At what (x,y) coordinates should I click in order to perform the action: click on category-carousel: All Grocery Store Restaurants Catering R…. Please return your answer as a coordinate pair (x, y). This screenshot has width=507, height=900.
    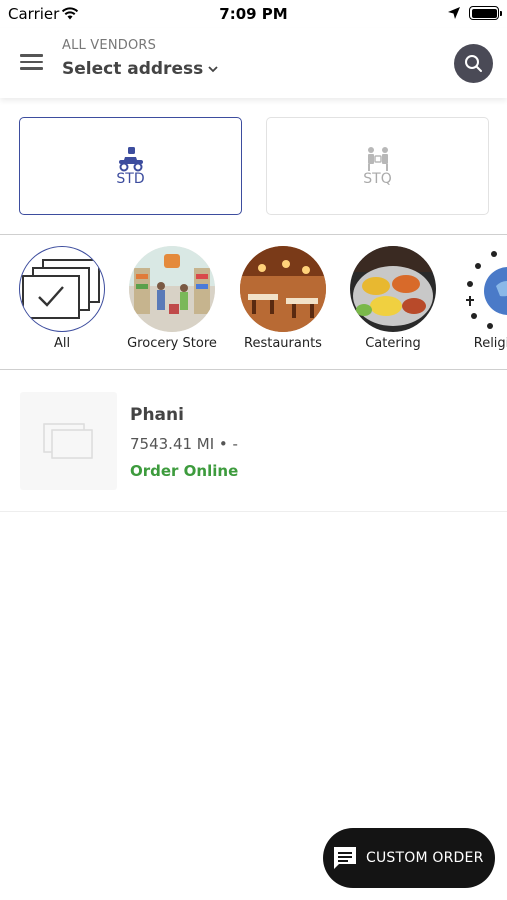
    Looking at the image, I should click on (253, 301).